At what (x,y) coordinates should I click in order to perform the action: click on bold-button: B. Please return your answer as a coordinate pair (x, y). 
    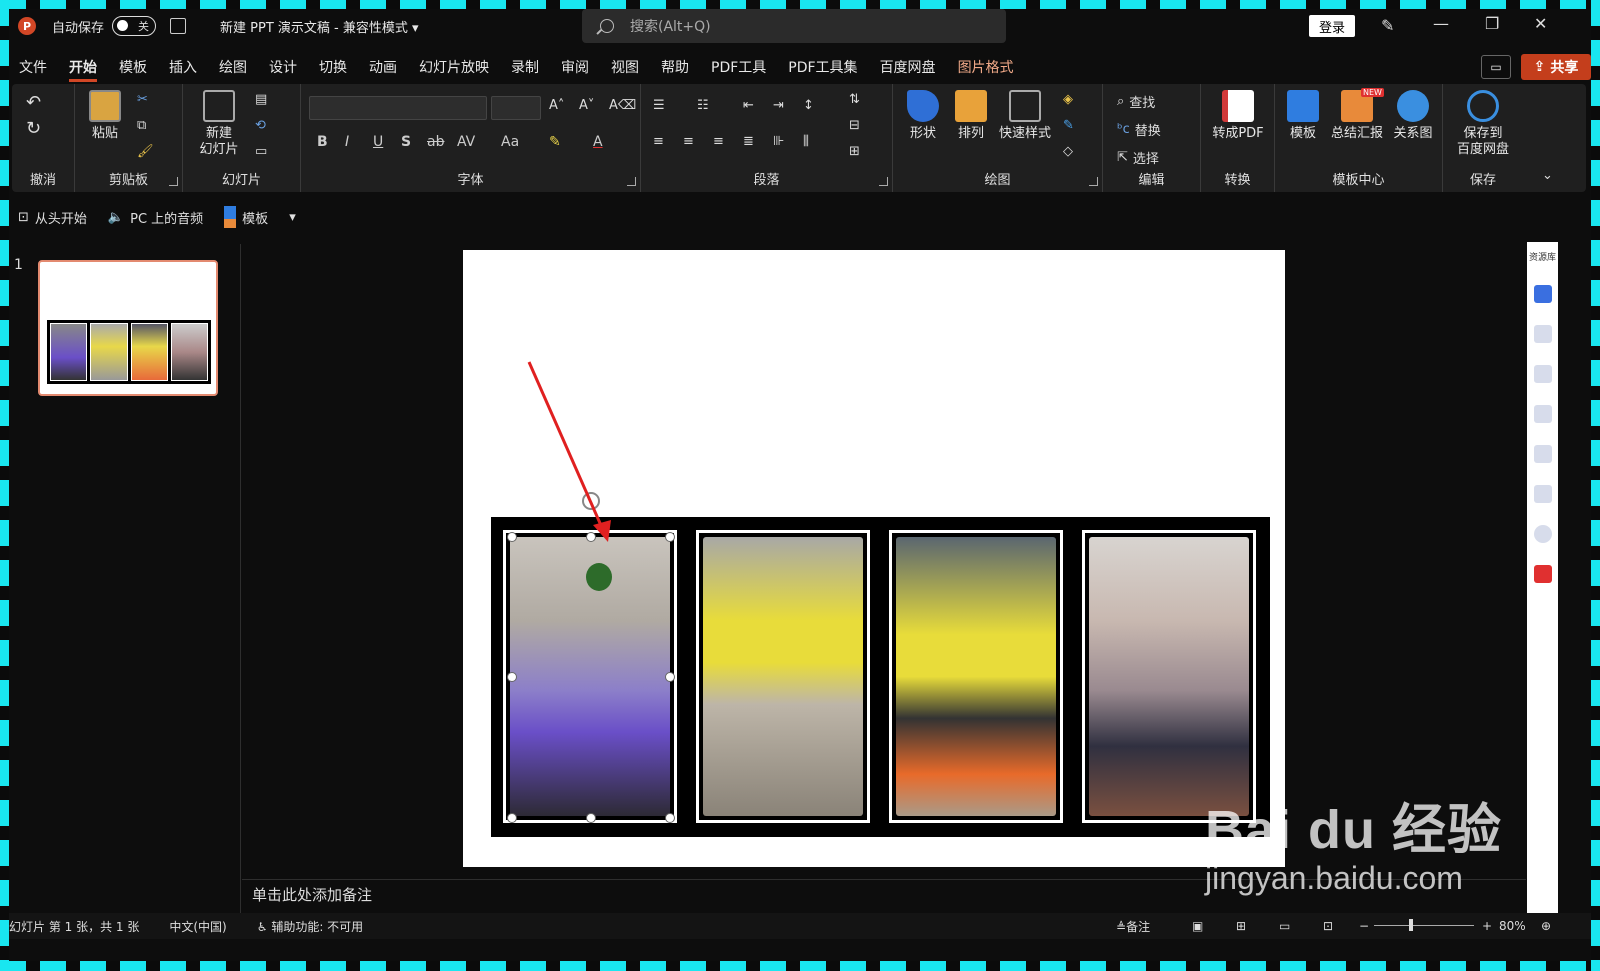
    Looking at the image, I should click on (322, 142).